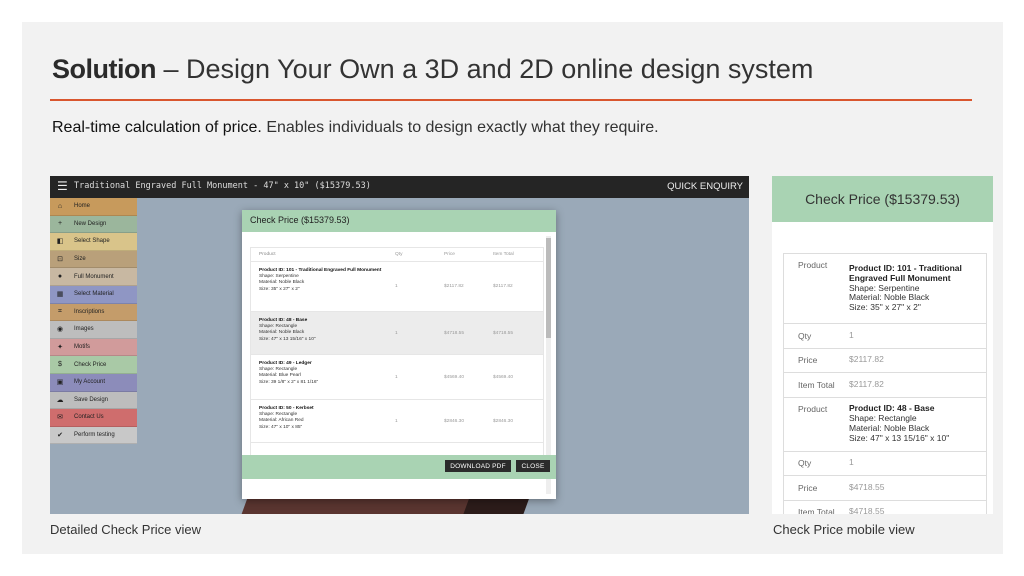 The height and width of the screenshot is (576, 1024). What do you see at coordinates (90, 364) in the screenshot?
I see `sidebar-item-label: Check Price` at bounding box center [90, 364].